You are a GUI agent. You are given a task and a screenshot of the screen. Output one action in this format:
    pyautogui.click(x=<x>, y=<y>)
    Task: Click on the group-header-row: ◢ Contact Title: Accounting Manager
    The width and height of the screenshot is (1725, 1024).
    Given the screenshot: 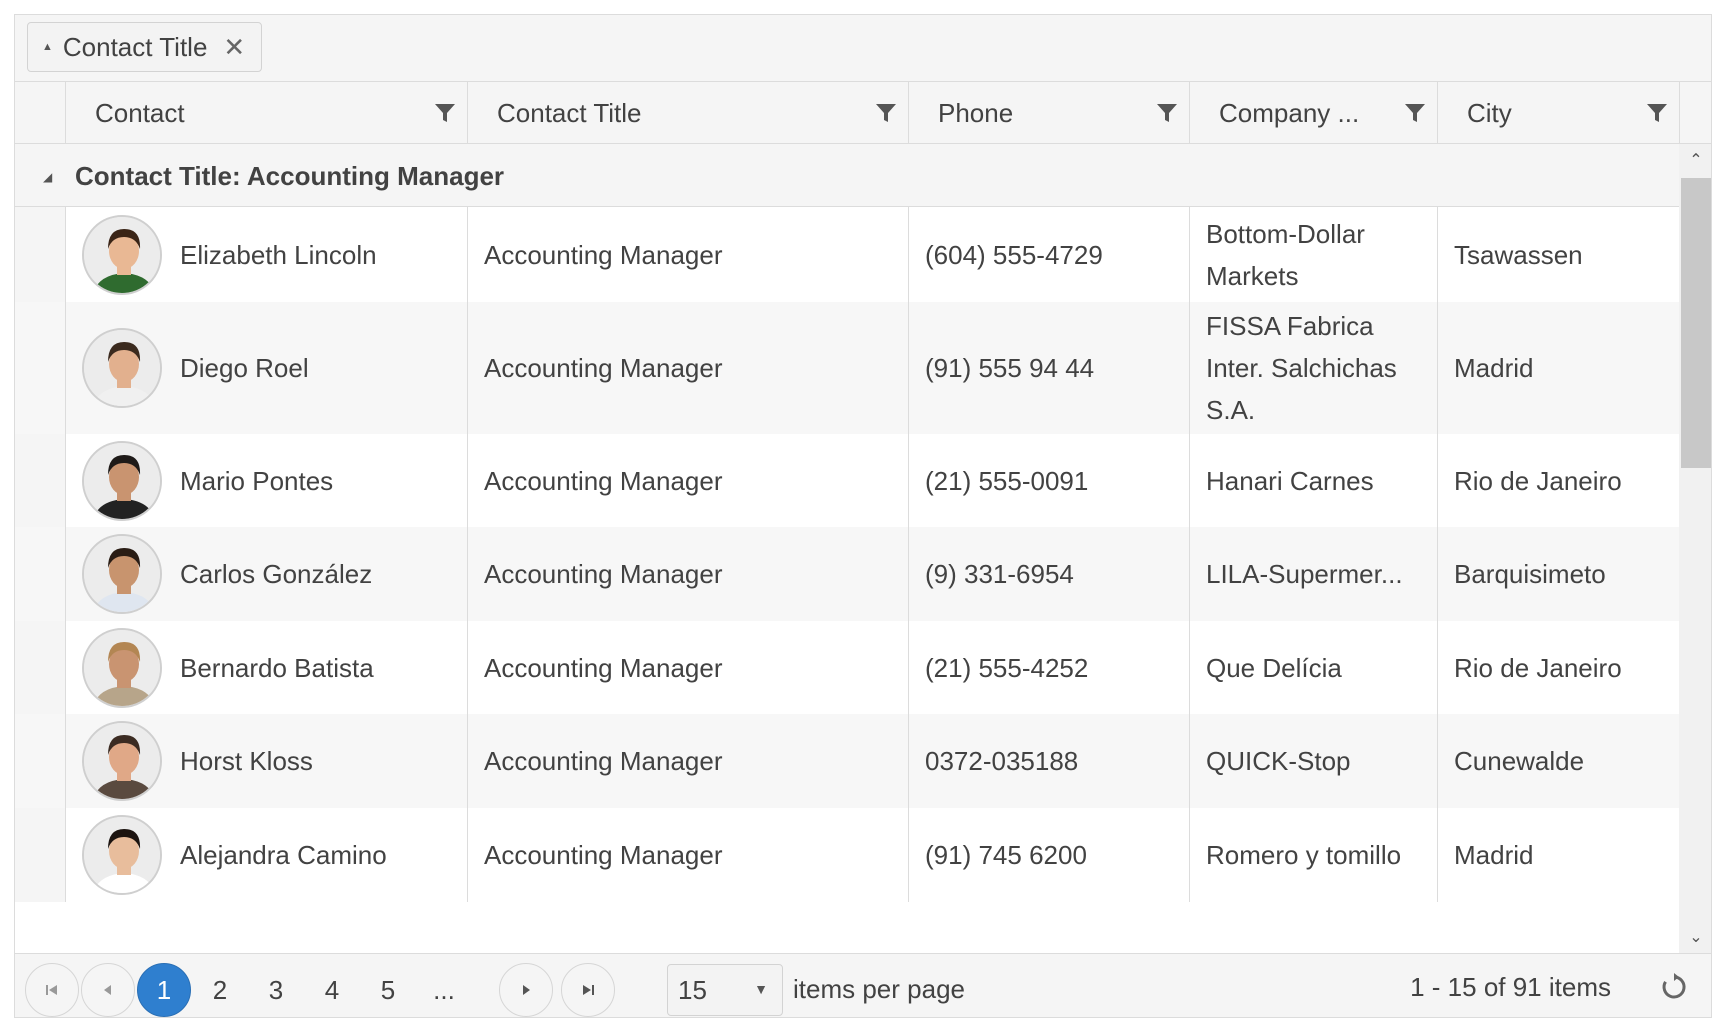 What is the action you would take?
    pyautogui.click(x=847, y=175)
    